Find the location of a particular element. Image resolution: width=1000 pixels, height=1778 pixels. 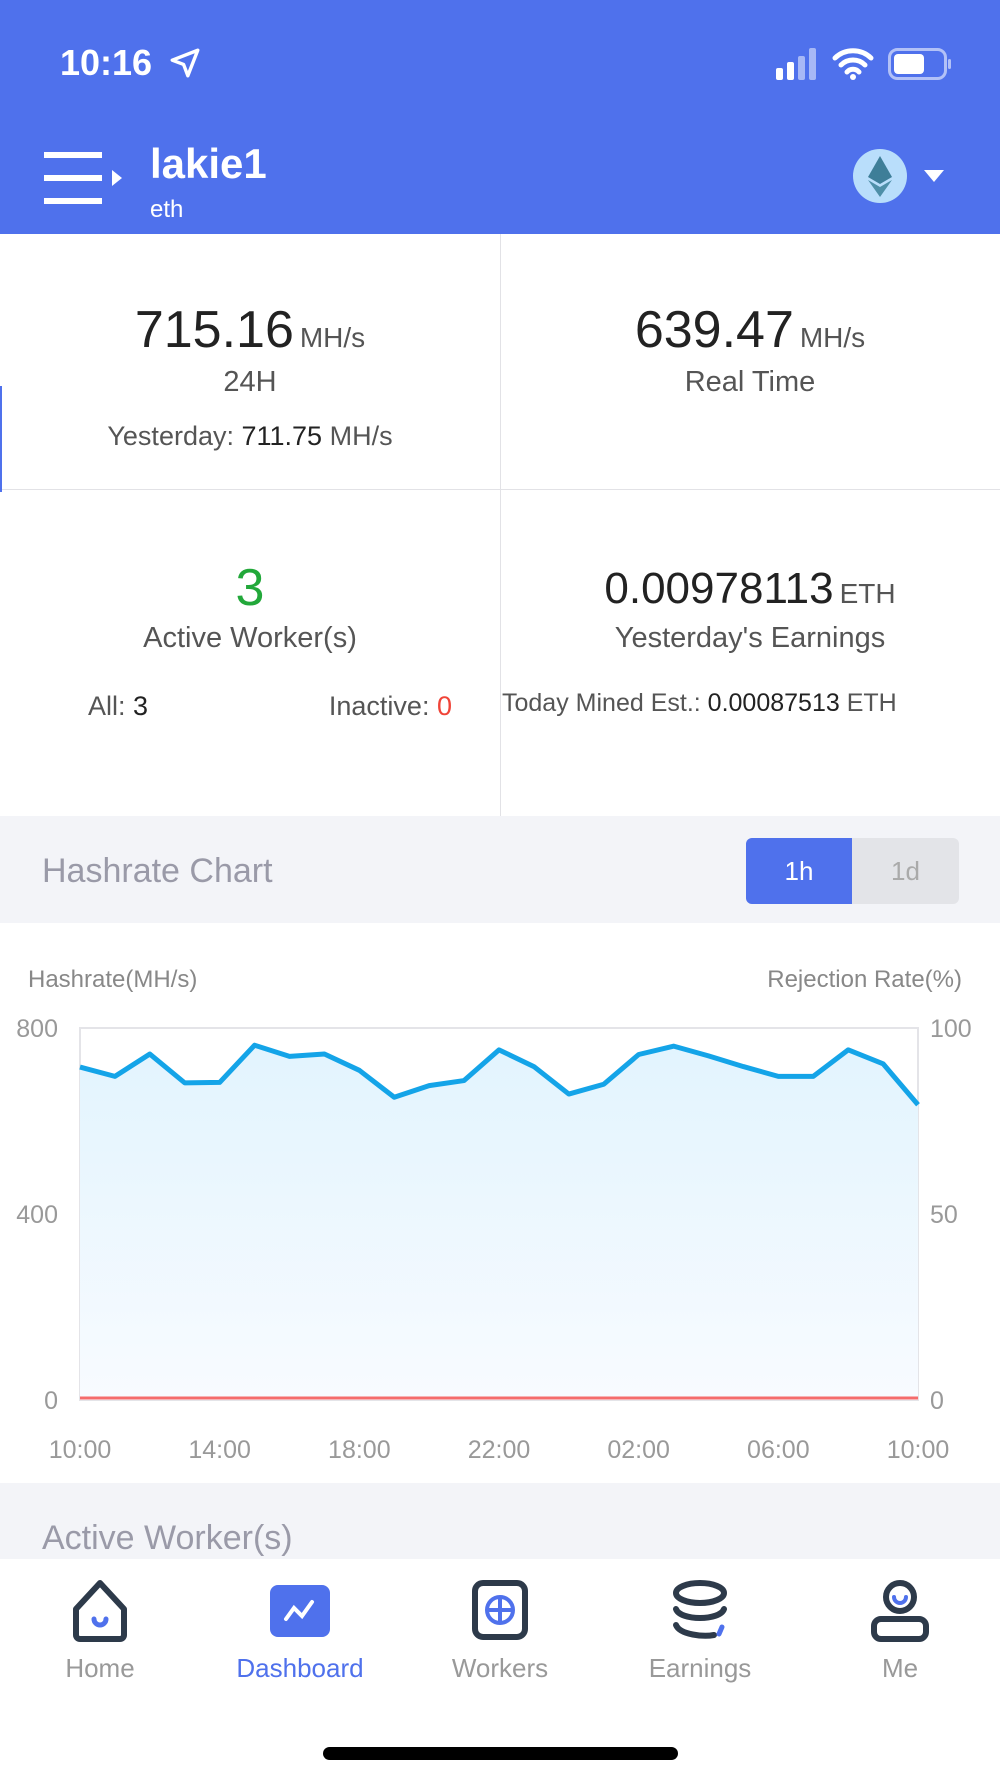

x-tick-label: 14:00 is located at coordinates (219, 1450).